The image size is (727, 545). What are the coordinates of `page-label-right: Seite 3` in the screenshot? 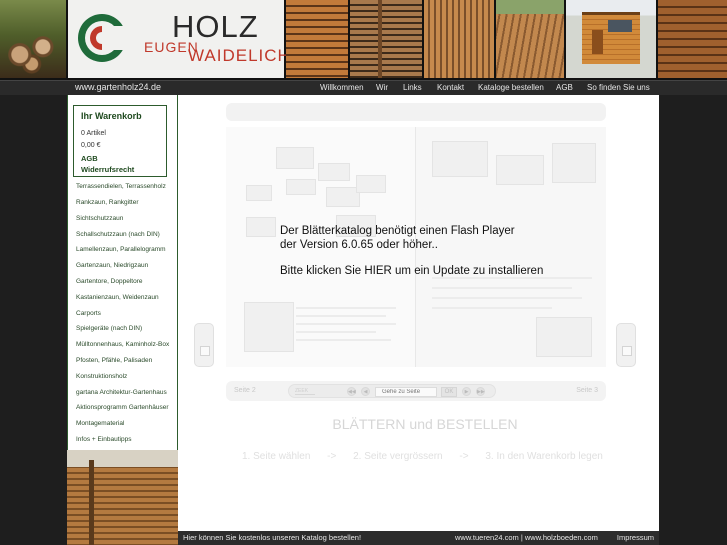 It's located at (587, 390).